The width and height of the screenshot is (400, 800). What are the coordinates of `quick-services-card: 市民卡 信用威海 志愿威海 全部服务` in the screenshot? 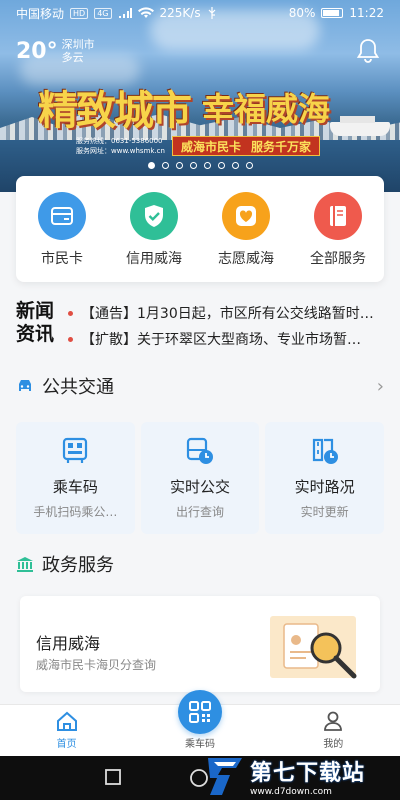 It's located at (200, 229).